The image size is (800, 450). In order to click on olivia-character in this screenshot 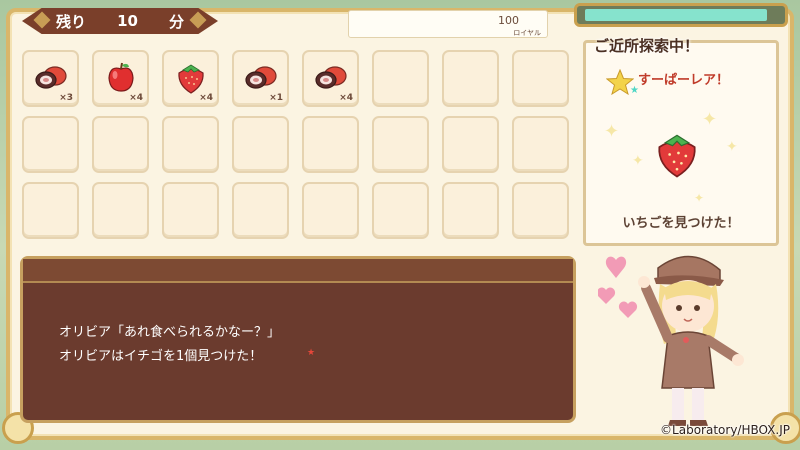, I will do `click(671, 340)`.